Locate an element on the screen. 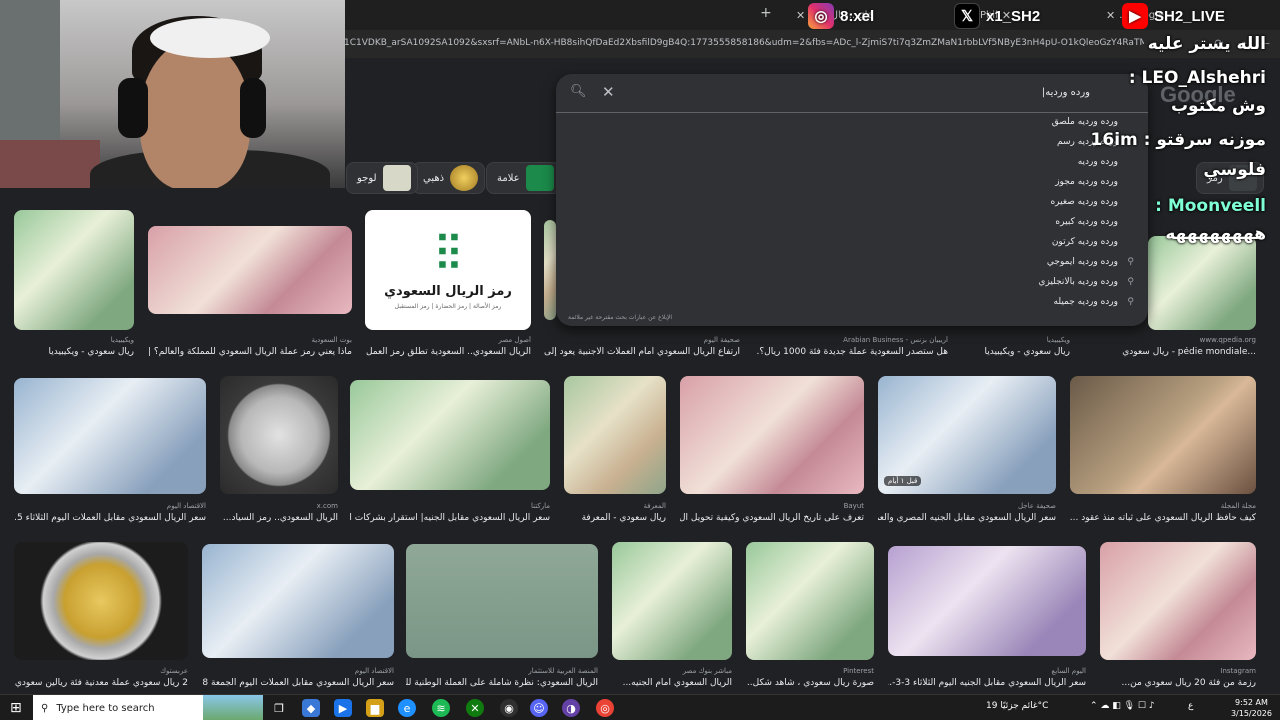  search-highlight-image is located at coordinates (233, 707).